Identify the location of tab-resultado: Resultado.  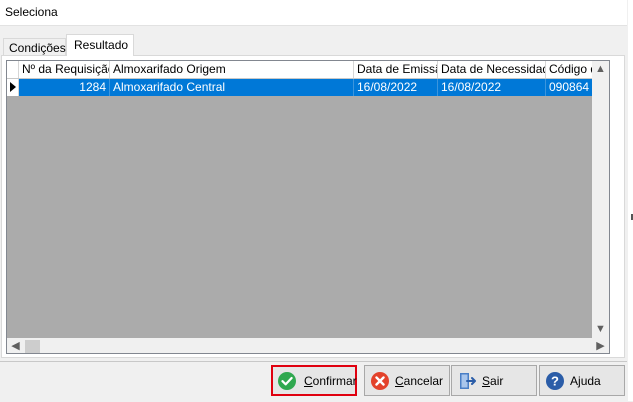
(100, 45).